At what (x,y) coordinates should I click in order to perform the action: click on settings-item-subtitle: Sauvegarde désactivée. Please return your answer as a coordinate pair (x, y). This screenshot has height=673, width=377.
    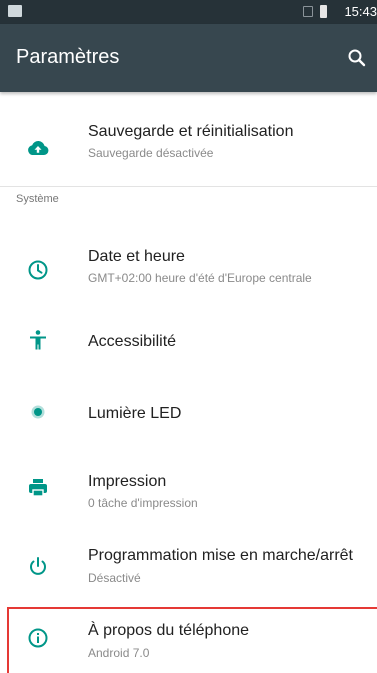
    Looking at the image, I should click on (151, 153).